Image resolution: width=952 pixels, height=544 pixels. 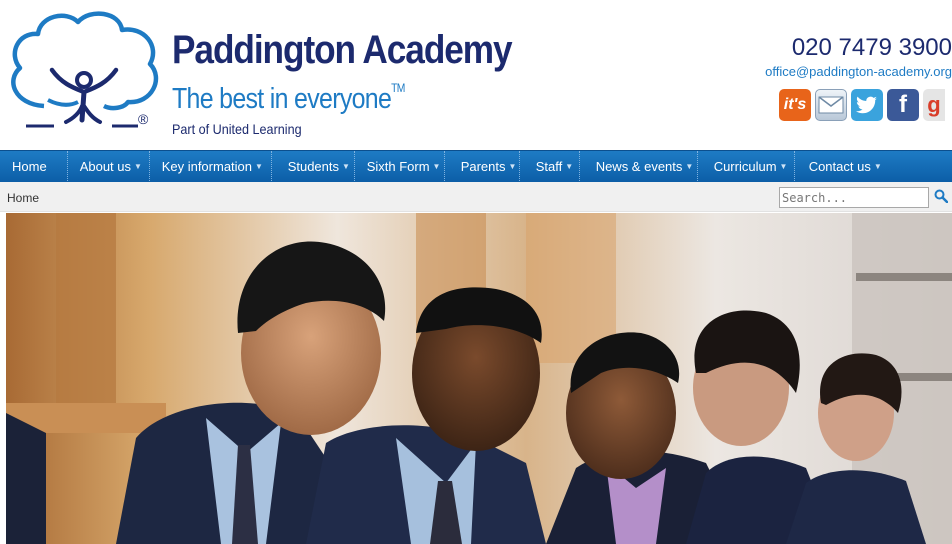 What do you see at coordinates (313, 166) in the screenshot?
I see `nav-item-students: Students ▼` at bounding box center [313, 166].